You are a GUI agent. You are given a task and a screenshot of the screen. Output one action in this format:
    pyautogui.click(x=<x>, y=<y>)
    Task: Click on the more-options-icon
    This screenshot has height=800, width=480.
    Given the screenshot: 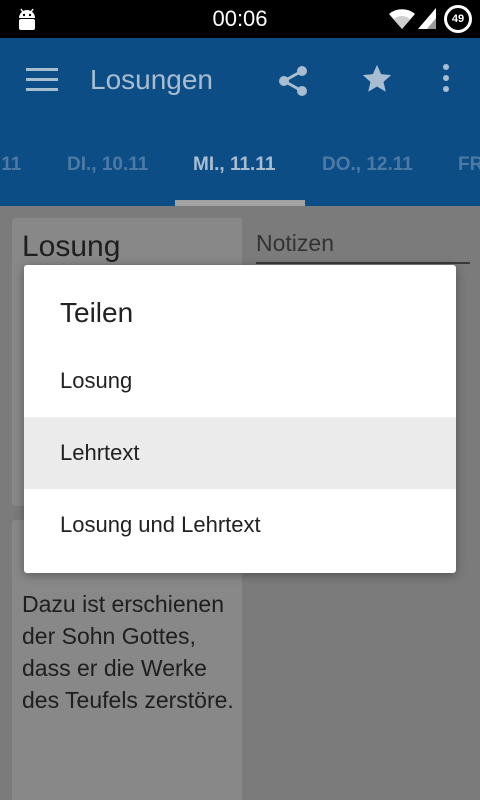 What is the action you would take?
    pyautogui.click(x=446, y=80)
    